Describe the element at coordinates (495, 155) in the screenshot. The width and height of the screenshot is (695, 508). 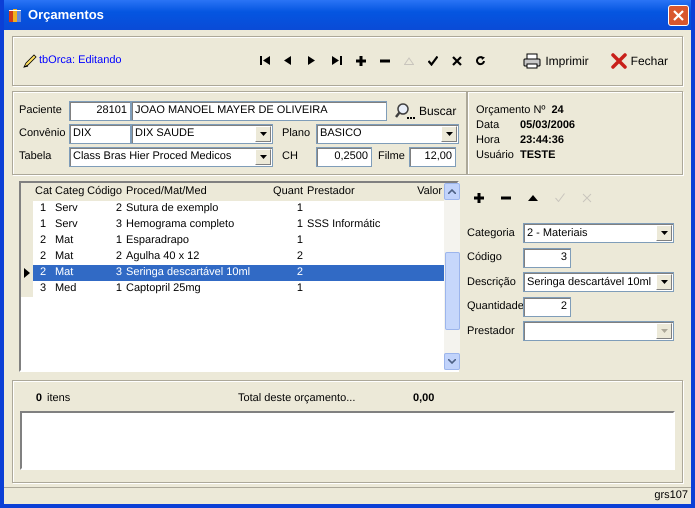
I see `info-label: Usuário` at that location.